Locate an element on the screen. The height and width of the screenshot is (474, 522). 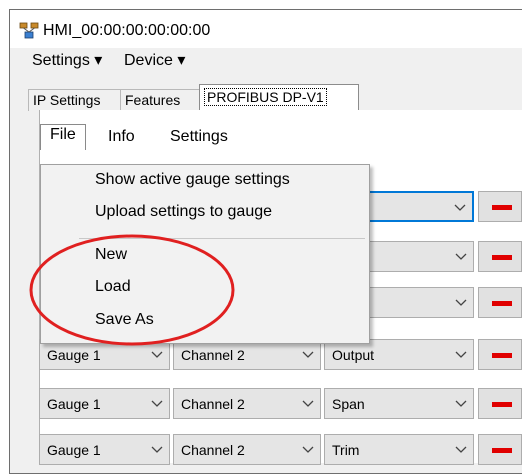
type-value: Output is located at coordinates (353, 355).